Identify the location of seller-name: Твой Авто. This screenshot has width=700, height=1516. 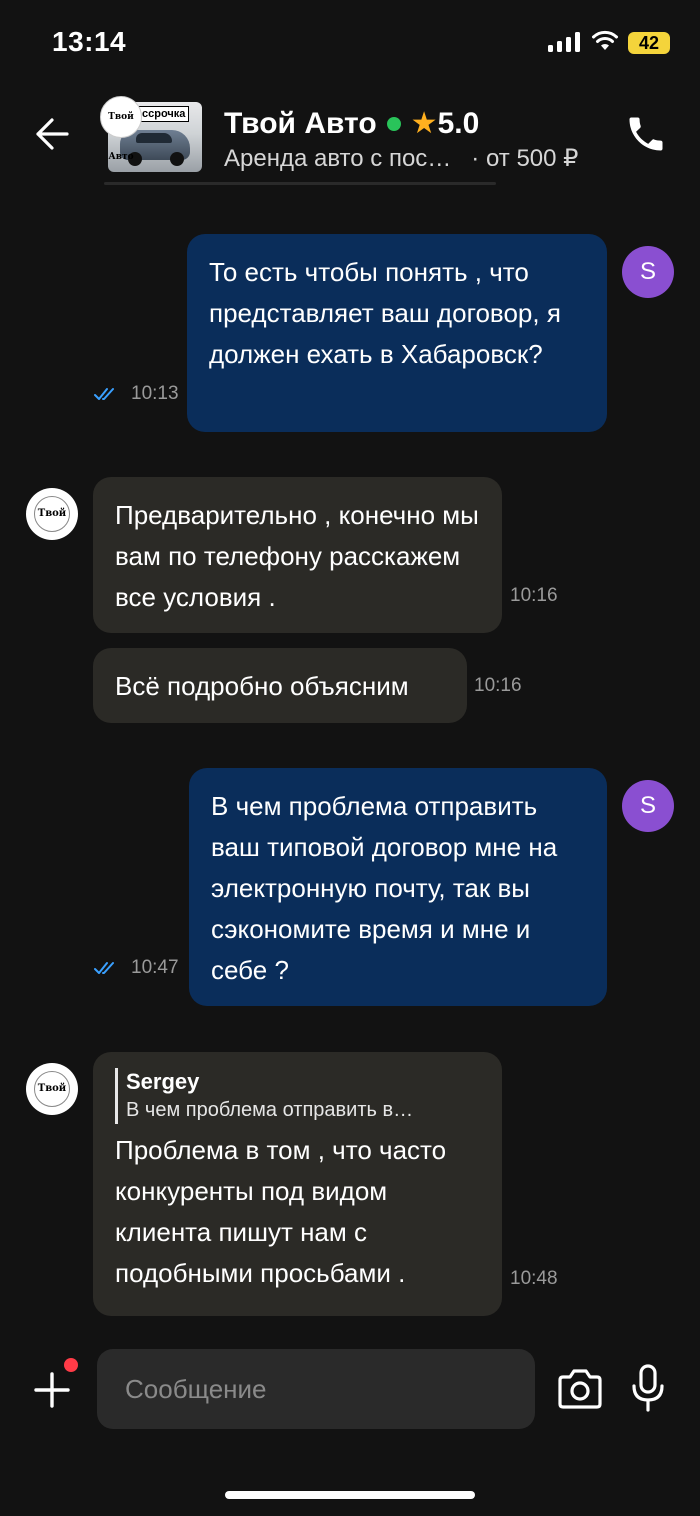
(300, 123).